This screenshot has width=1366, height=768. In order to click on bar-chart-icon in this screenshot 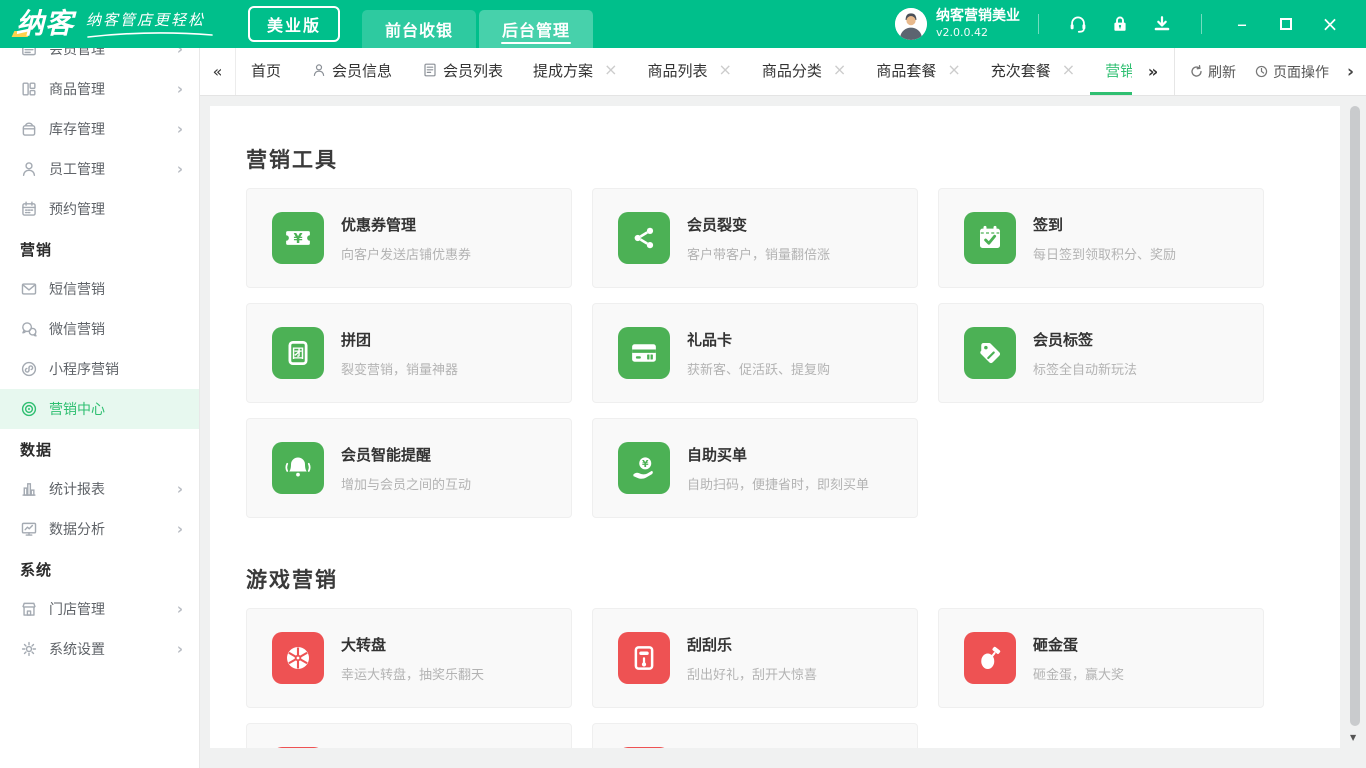, I will do `click(29, 489)`.